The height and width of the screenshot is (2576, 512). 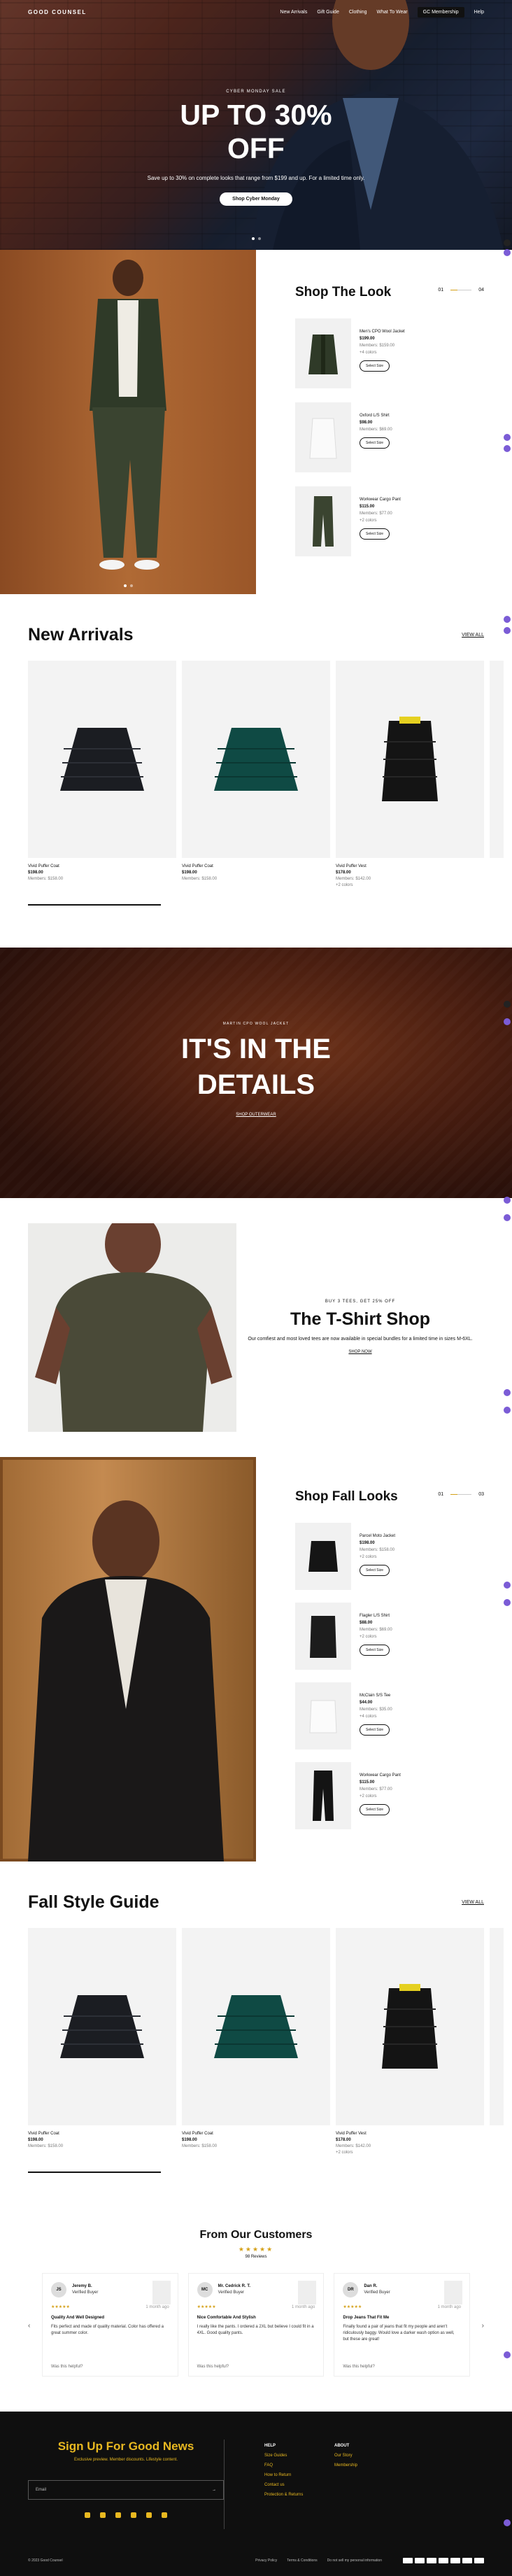 What do you see at coordinates (283, 2465) in the screenshot?
I see `footer-link-faq: FAQ` at bounding box center [283, 2465].